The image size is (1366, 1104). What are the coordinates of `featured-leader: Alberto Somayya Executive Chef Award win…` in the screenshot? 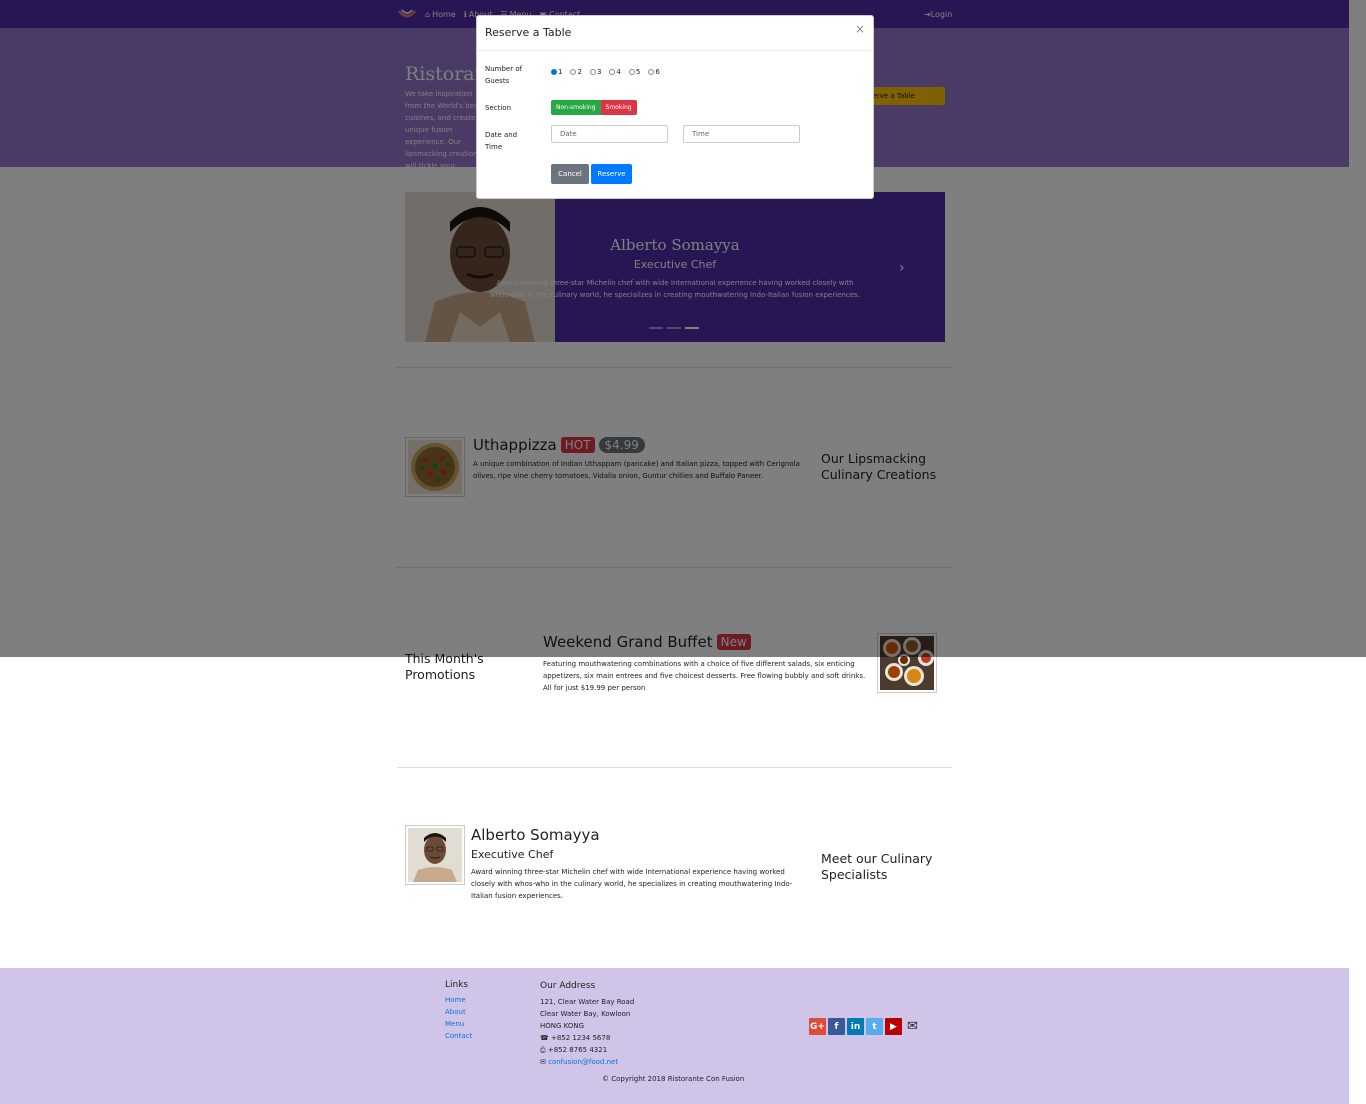 It's located at (607, 865).